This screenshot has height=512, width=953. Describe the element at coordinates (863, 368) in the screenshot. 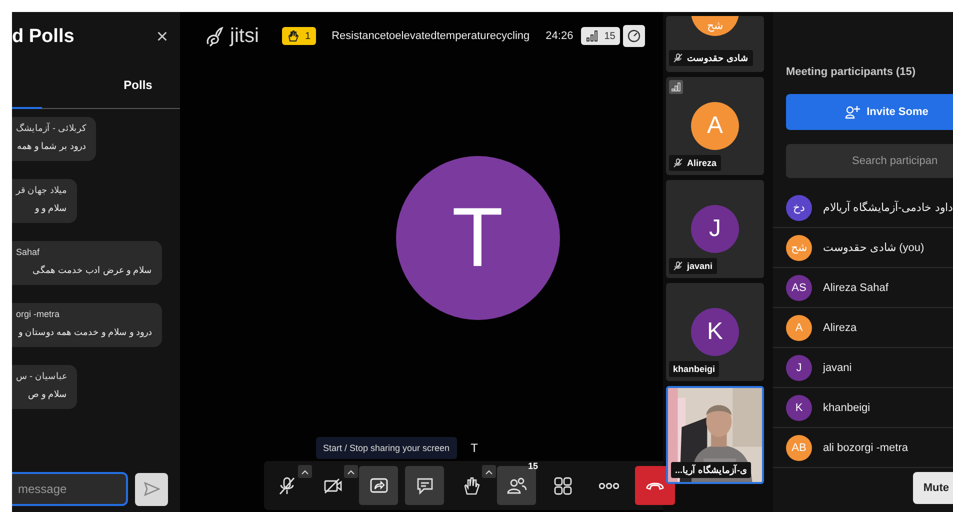

I see `participant-row: J javani` at that location.